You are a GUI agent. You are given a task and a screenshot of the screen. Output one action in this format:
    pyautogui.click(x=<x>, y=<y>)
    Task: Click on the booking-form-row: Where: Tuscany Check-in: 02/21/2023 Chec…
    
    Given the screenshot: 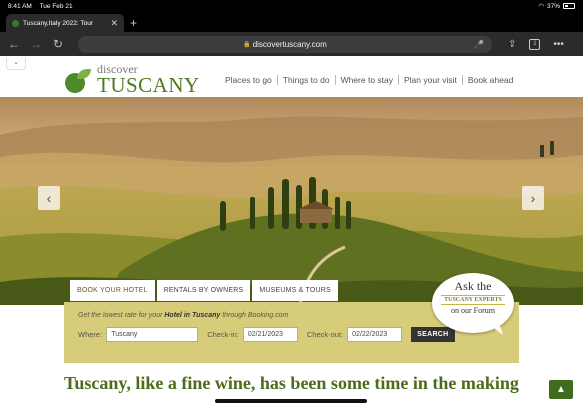 What is the action you would take?
    pyautogui.click(x=291, y=334)
    